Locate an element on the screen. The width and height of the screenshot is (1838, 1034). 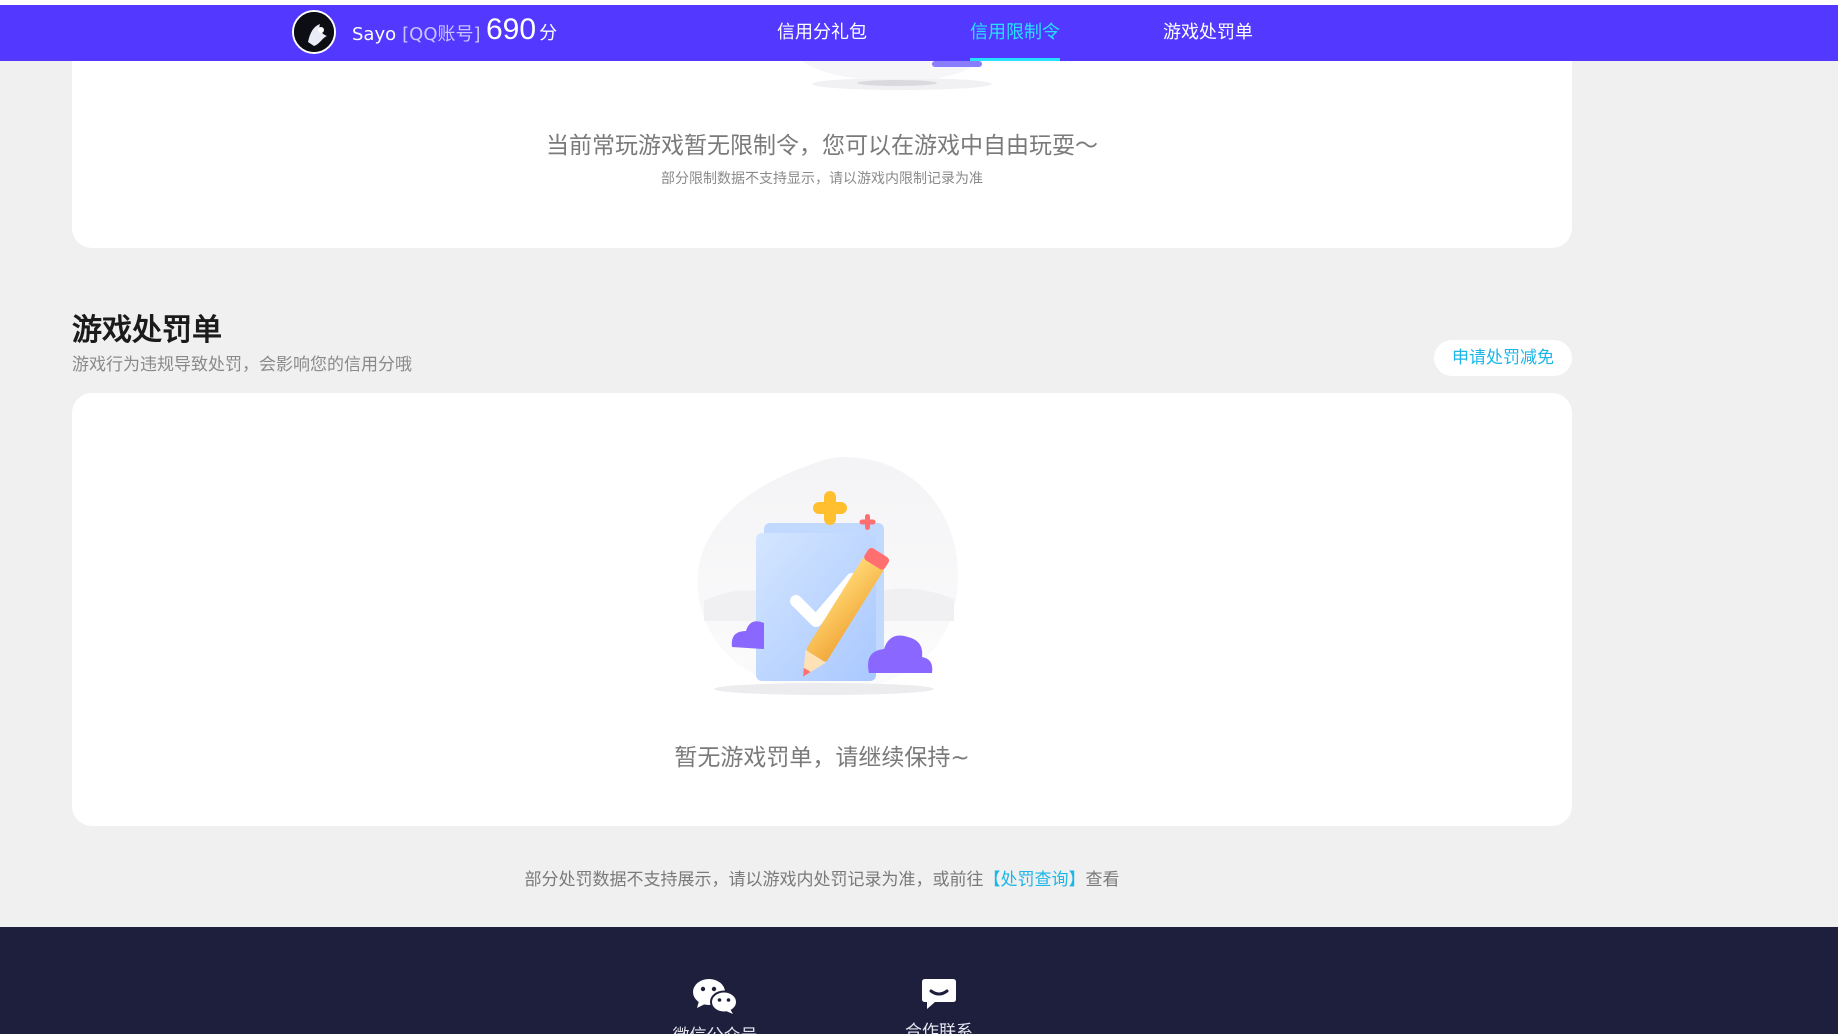
restriction-sub-text: 部分限制数据不支持显示，请以游戏内限制记录为准 is located at coordinates (822, 179).